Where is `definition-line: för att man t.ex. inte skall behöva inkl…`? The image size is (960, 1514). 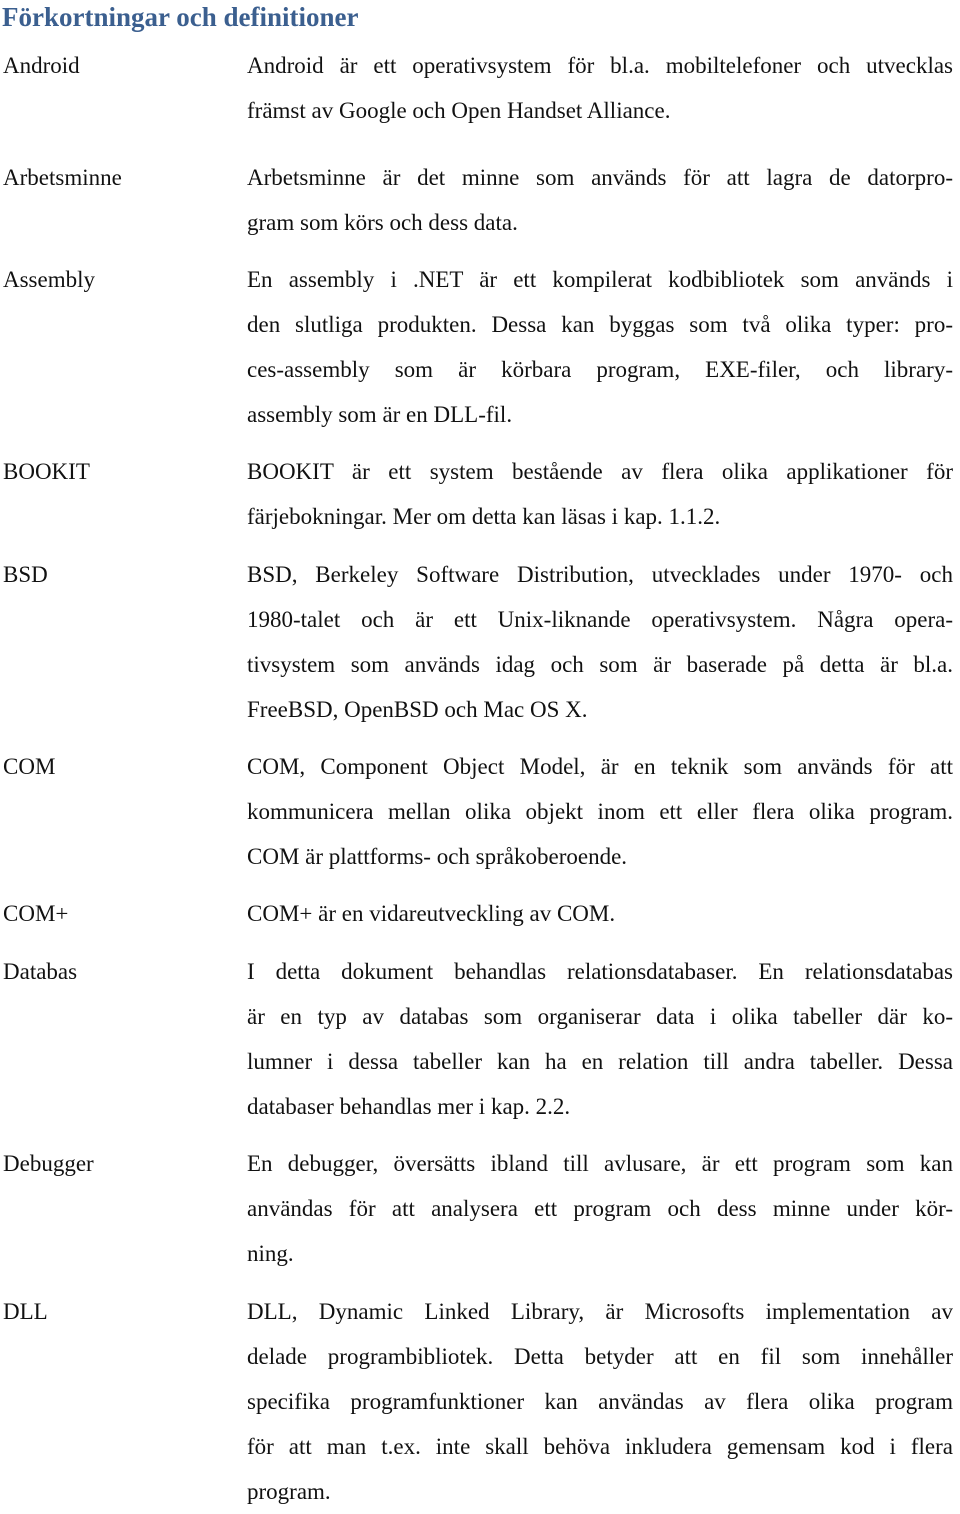
definition-line: för att man t.ex. inte skall behöva inkl… is located at coordinates (600, 1446).